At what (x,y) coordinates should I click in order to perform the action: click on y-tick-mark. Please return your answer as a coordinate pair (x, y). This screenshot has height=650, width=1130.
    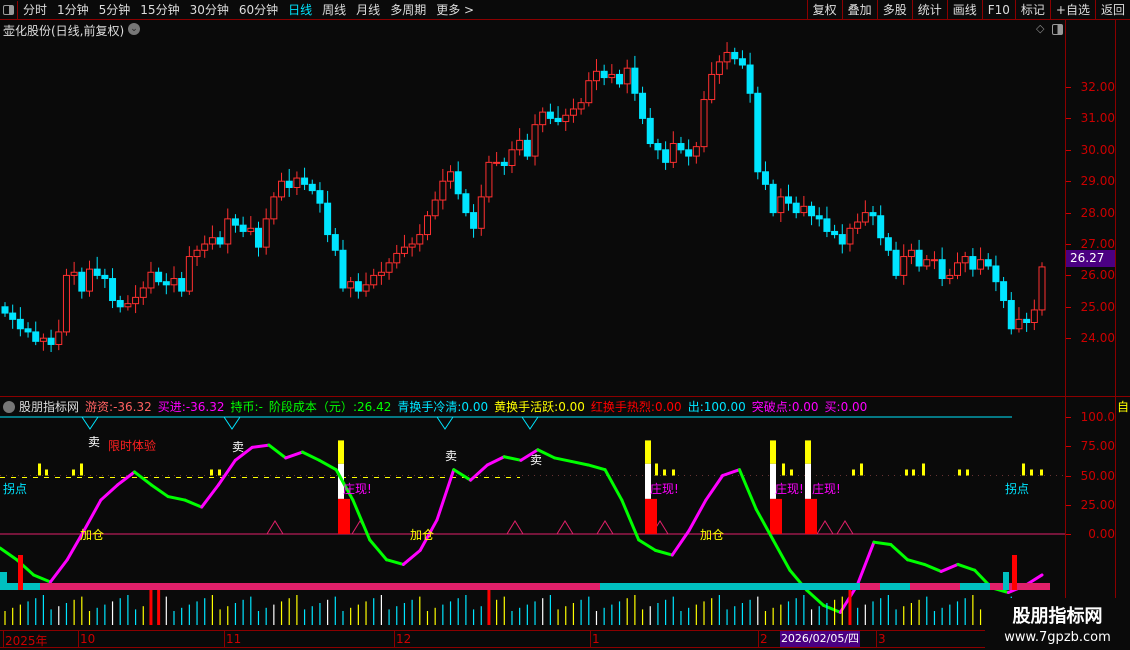
    Looking at the image, I should click on (1068, 182).